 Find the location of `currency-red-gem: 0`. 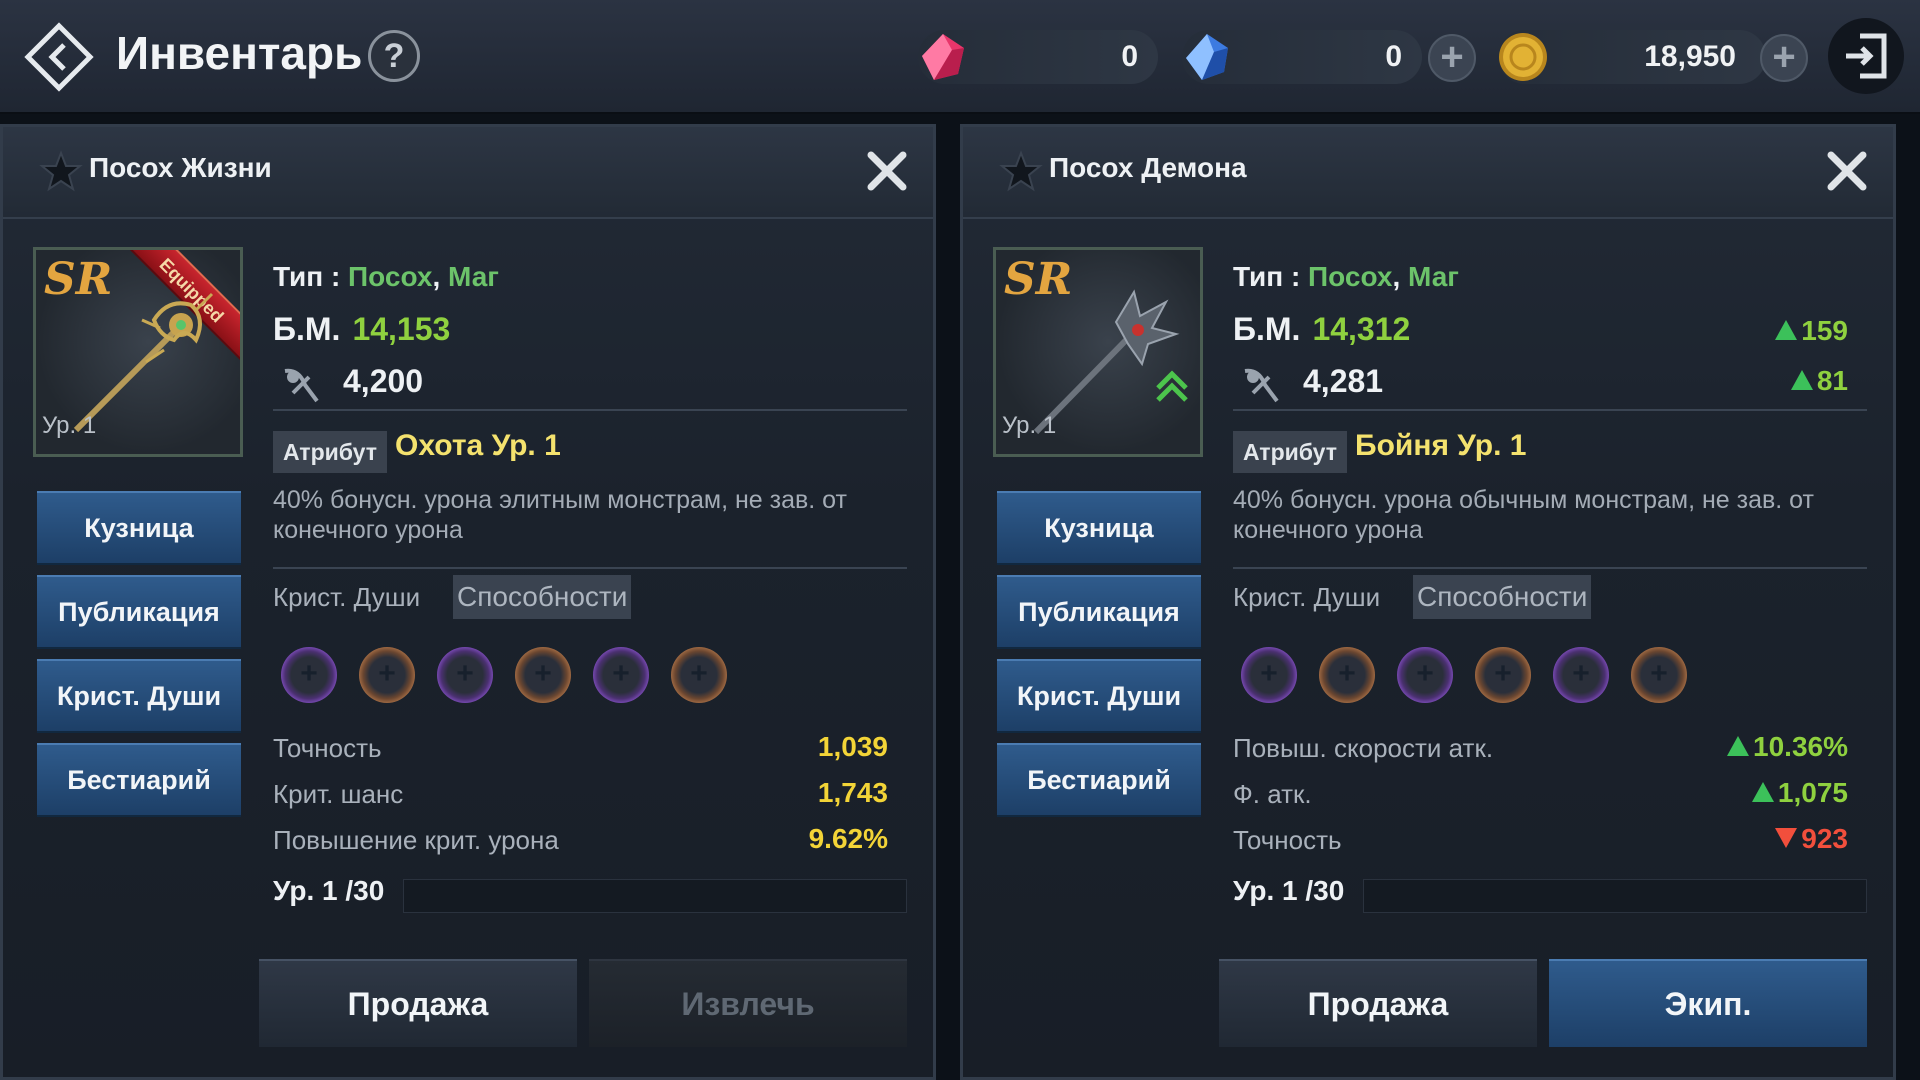

currency-red-gem: 0 is located at coordinates (1038, 57).